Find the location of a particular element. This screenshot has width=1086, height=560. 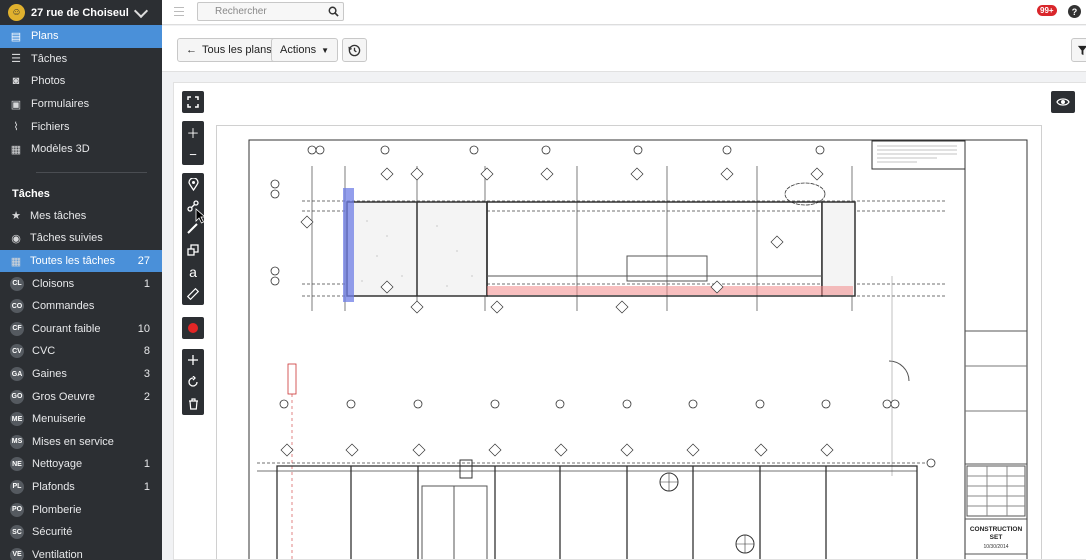

rotate-icon is located at coordinates (193, 382).